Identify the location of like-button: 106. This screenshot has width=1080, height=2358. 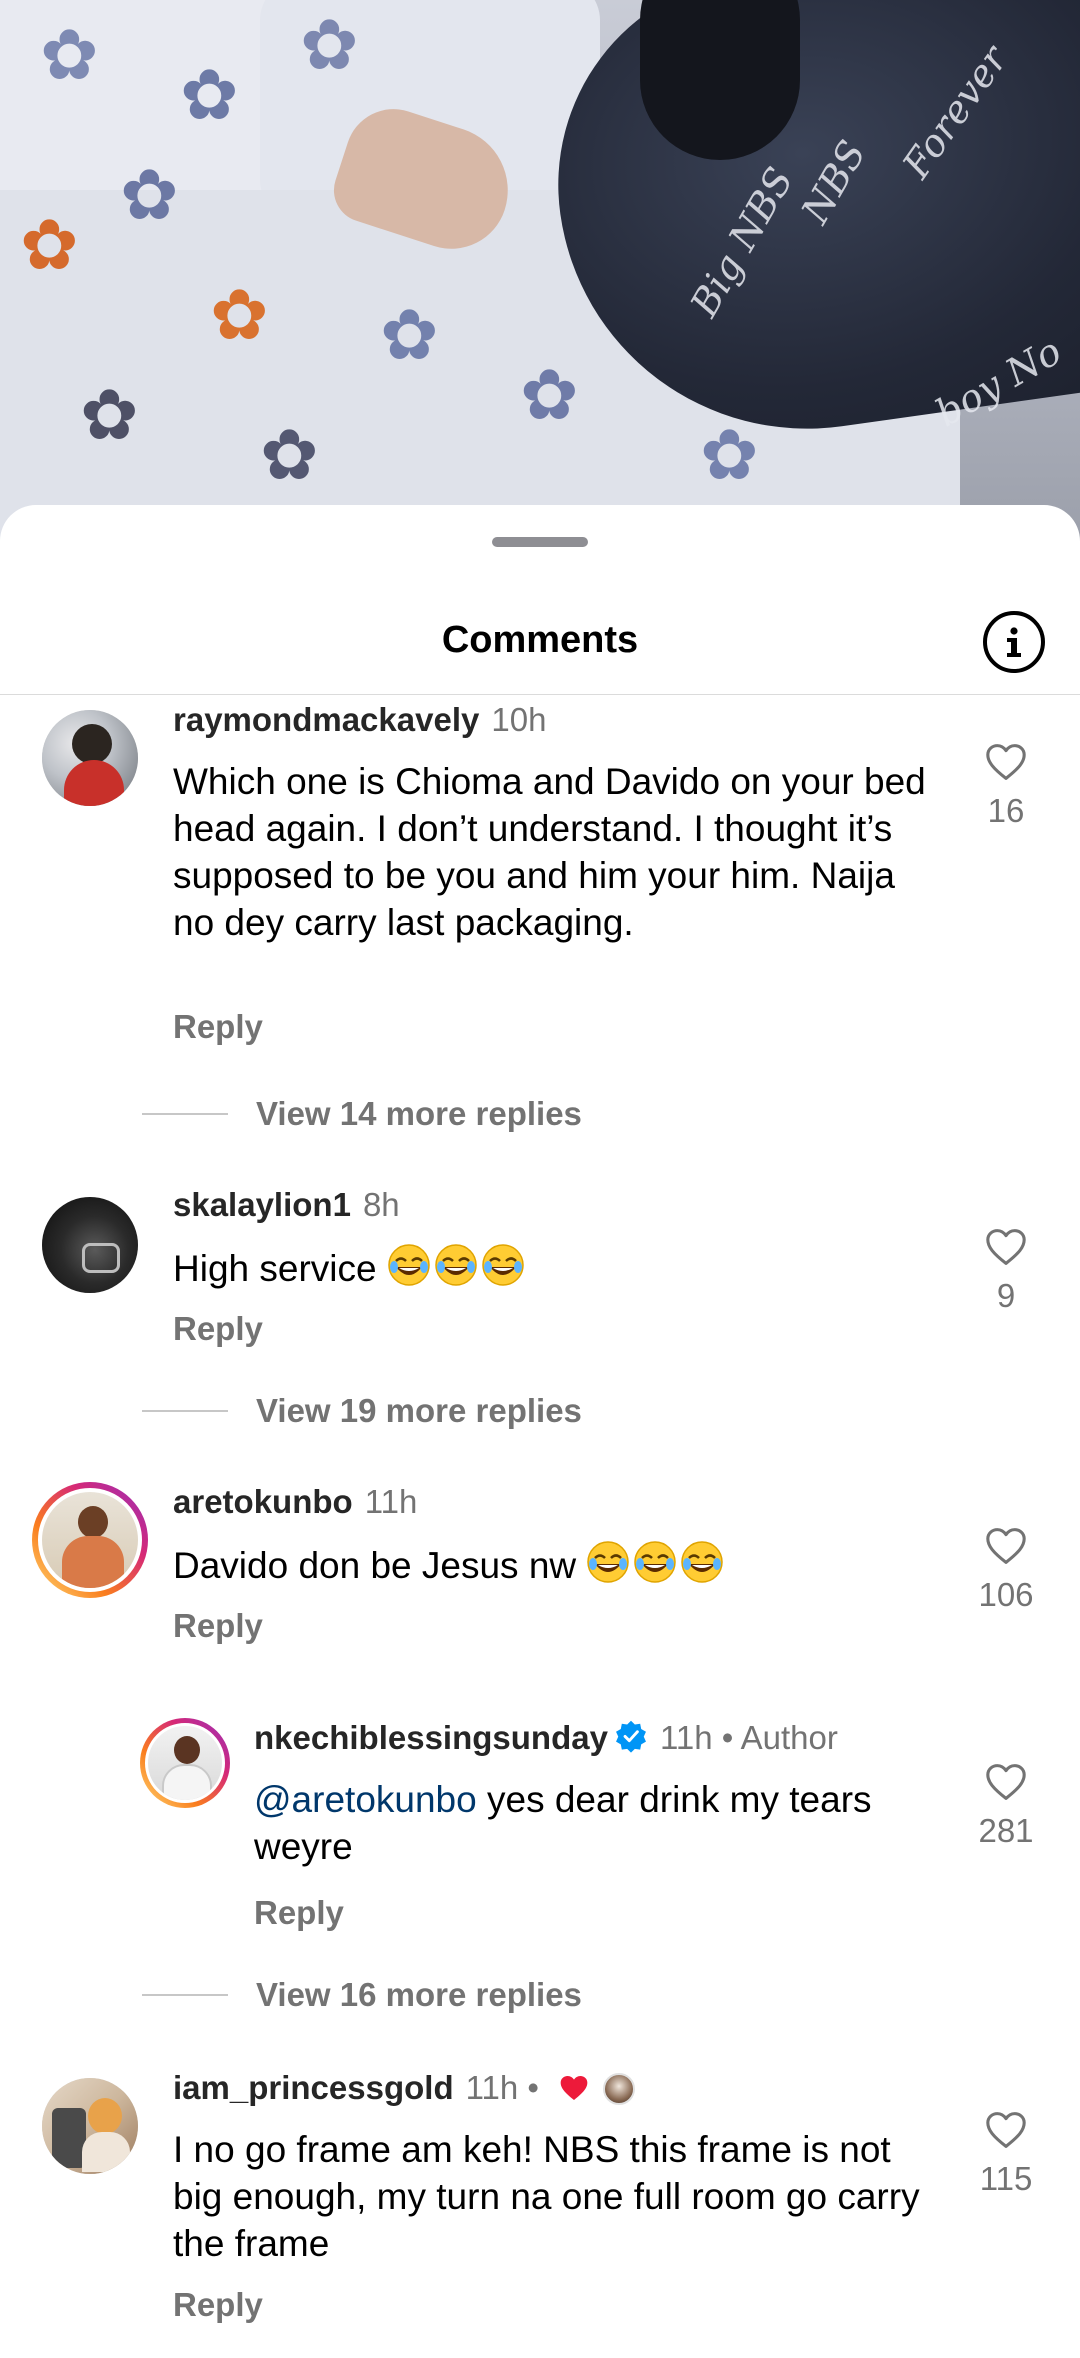
(1006, 1570).